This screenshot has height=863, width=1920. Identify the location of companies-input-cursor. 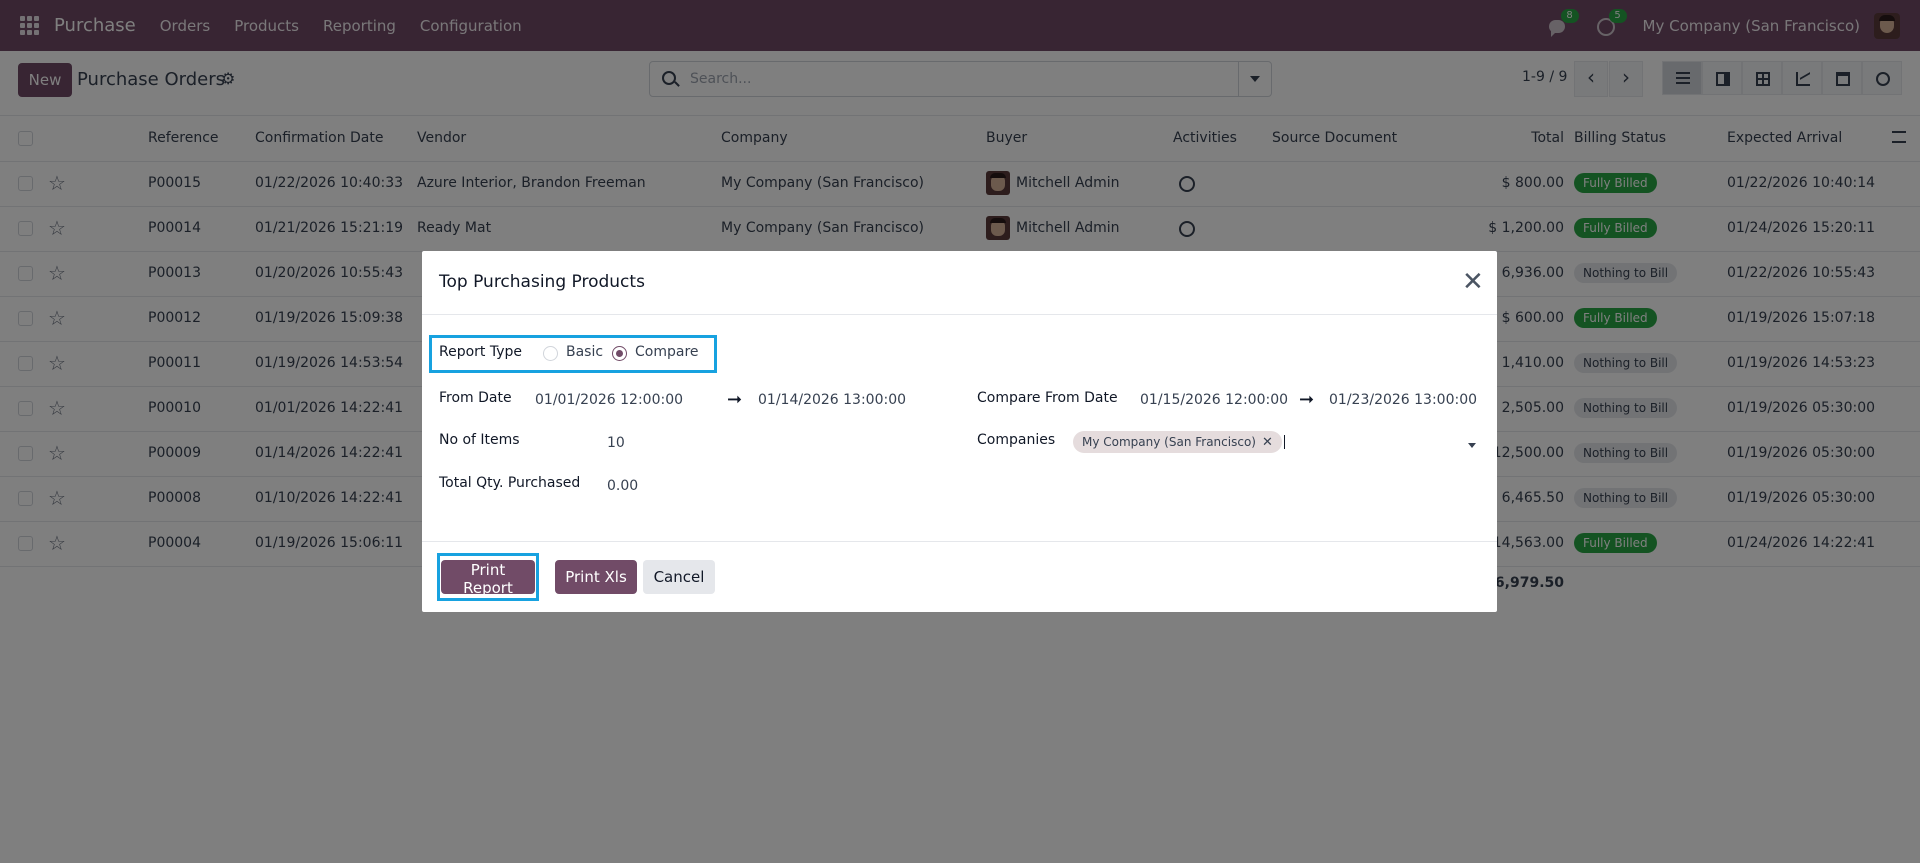
(1284, 442).